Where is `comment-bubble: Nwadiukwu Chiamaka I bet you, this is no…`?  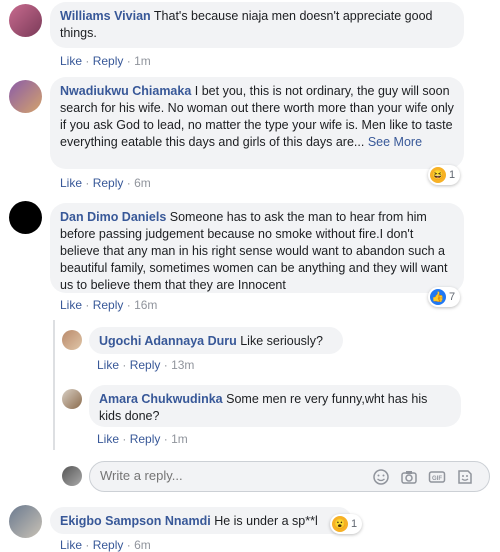 comment-bubble: Nwadiukwu Chiamaka I bet you, this is no… is located at coordinates (257, 123).